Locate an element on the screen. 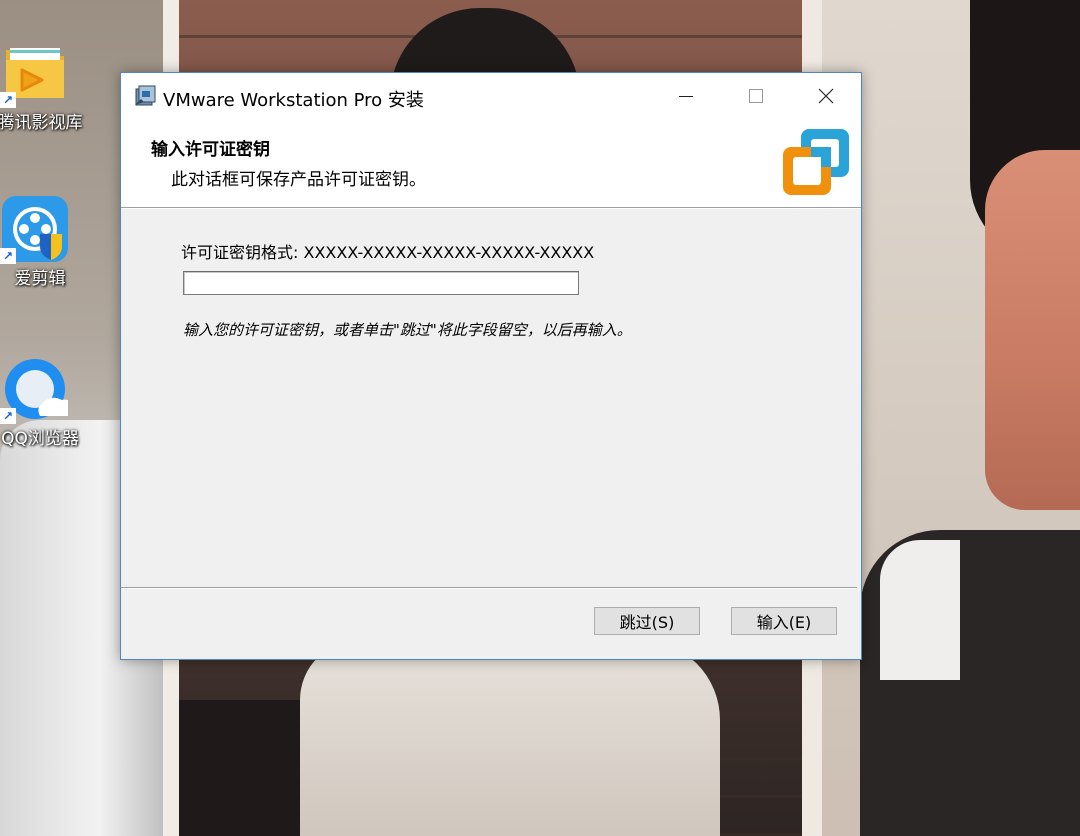 Image resolution: width=1080 pixels, height=836 pixels. desktop-icon-label: 腾讯影视库 is located at coordinates (41, 123).